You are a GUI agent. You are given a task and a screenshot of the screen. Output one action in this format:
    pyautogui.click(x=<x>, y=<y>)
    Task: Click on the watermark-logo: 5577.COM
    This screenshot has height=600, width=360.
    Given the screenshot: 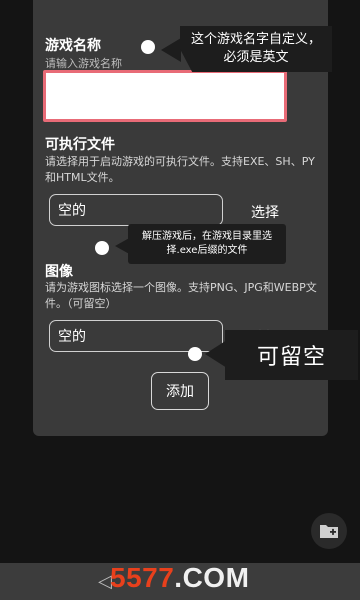 What is the action you would take?
    pyautogui.click(x=179, y=578)
    